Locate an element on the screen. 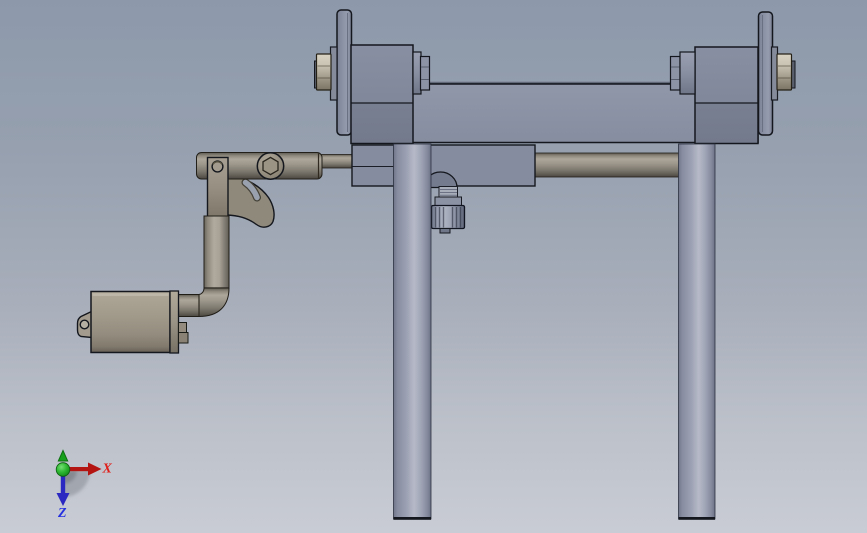  bearing-block-left-lower-shade is located at coordinates (382, 123).